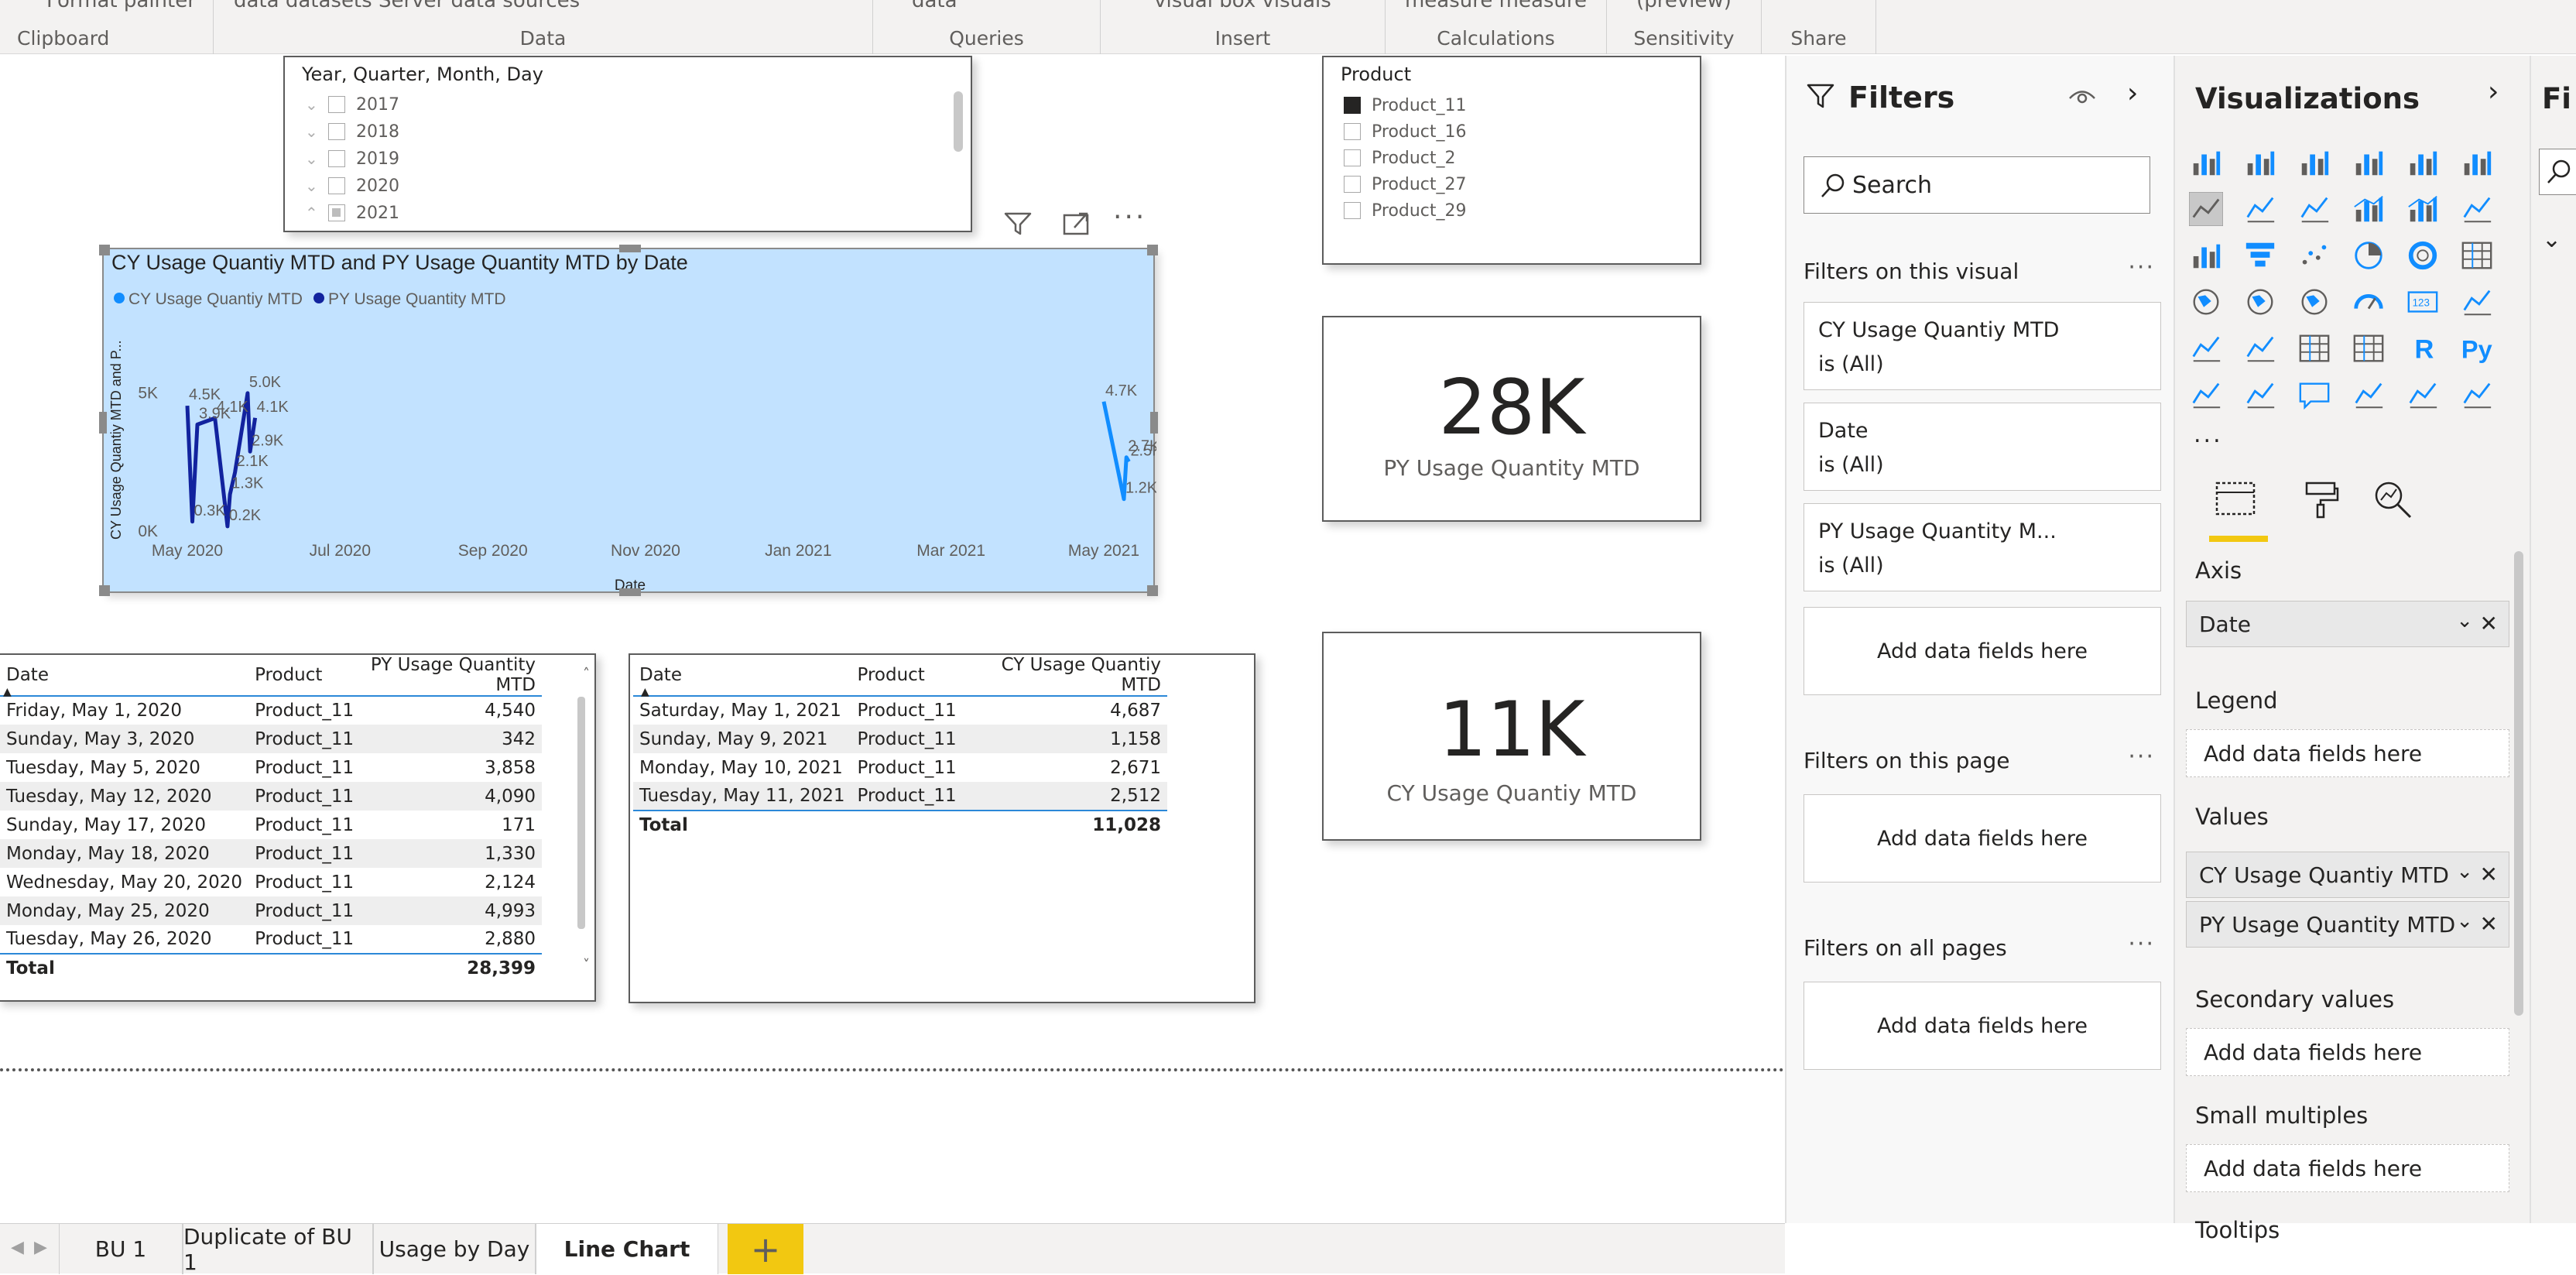 This screenshot has height=1275, width=2576. I want to click on scroll-up-icon: ˄, so click(586, 674).